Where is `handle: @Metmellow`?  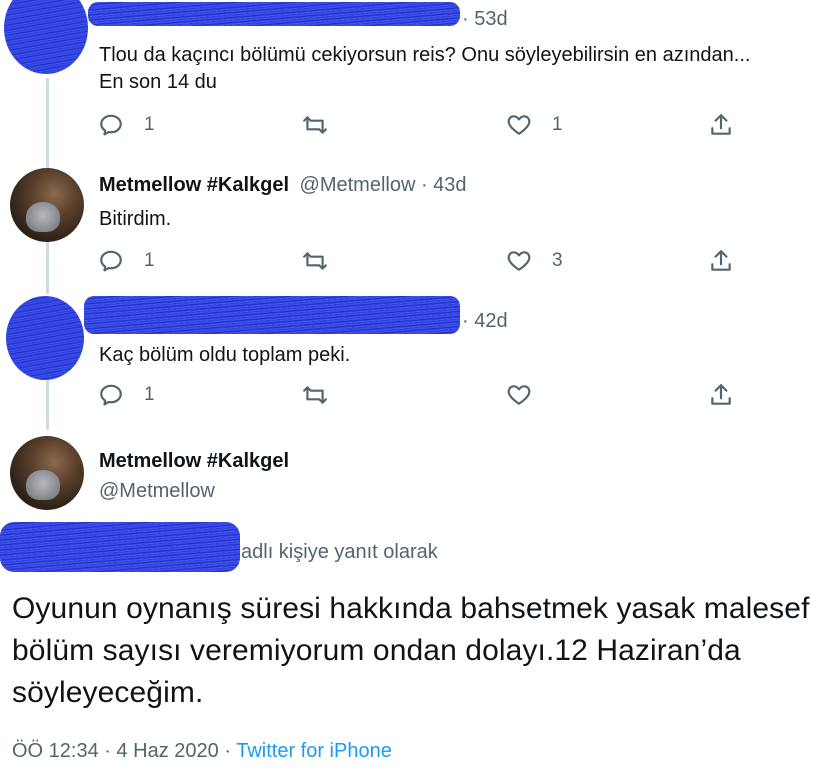 handle: @Metmellow is located at coordinates (157, 491).